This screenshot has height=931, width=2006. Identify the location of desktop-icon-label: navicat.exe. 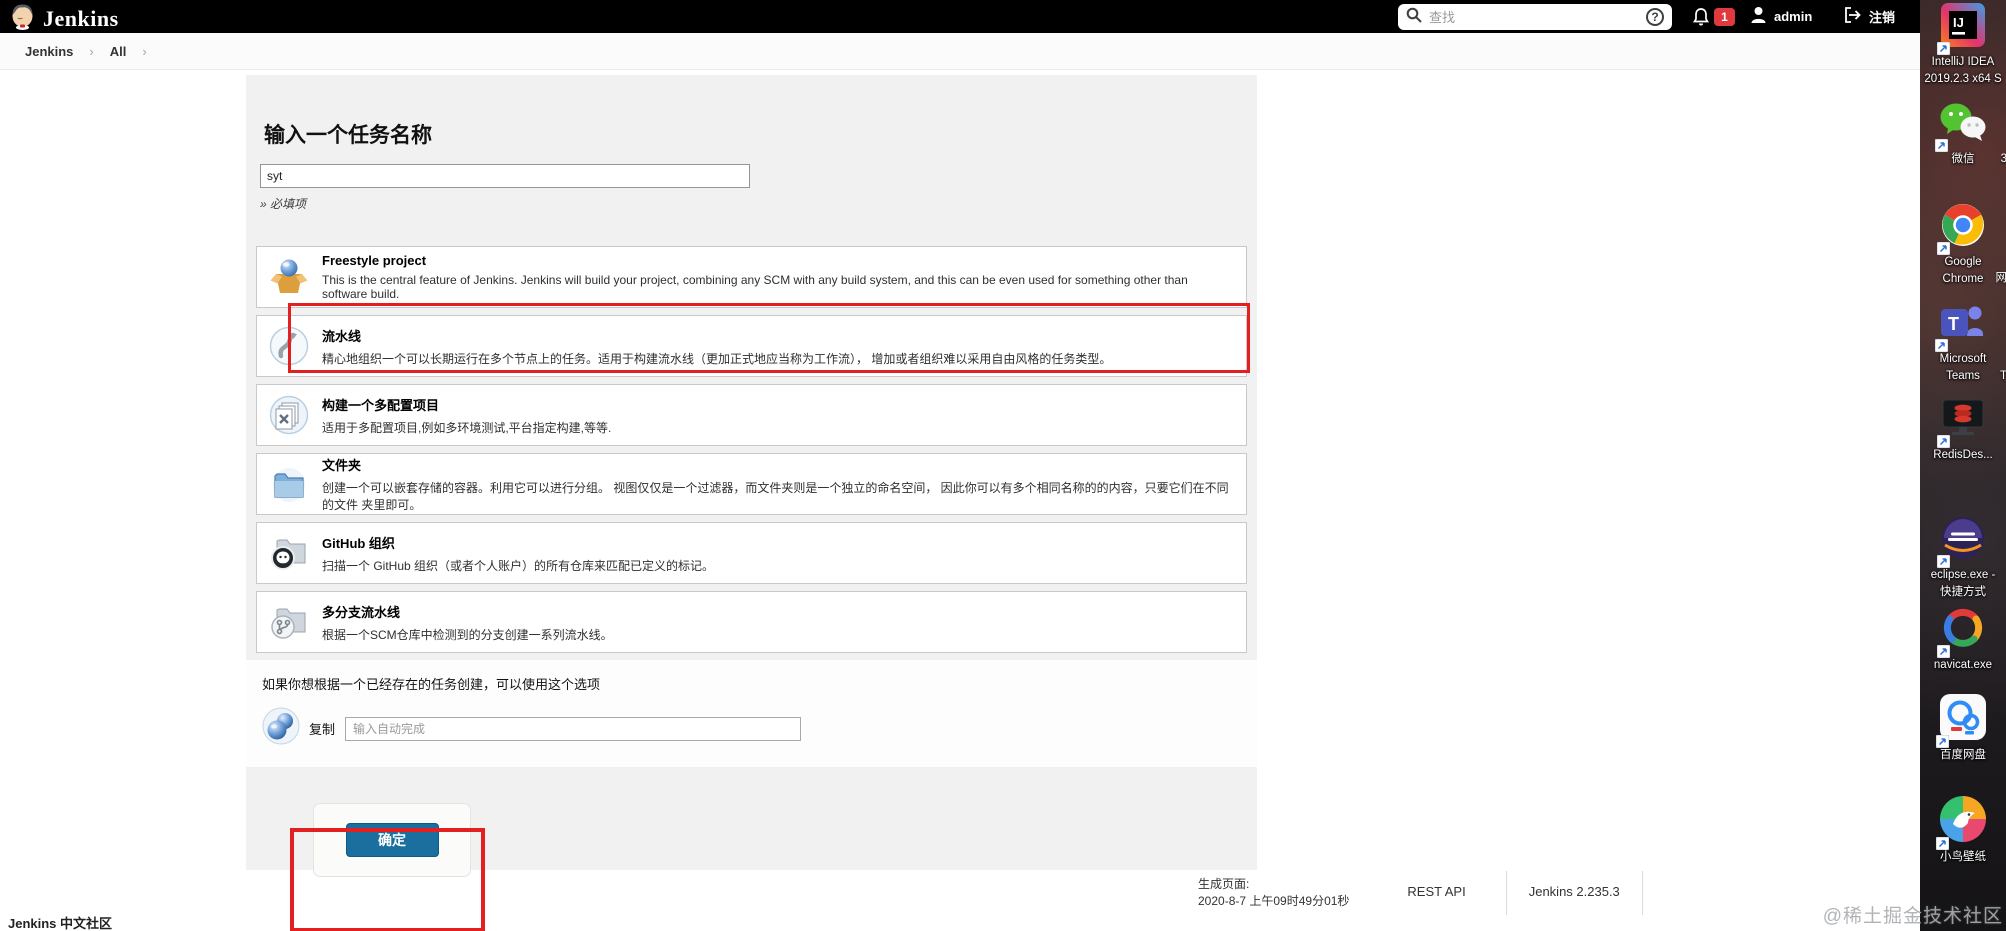
(1963, 665).